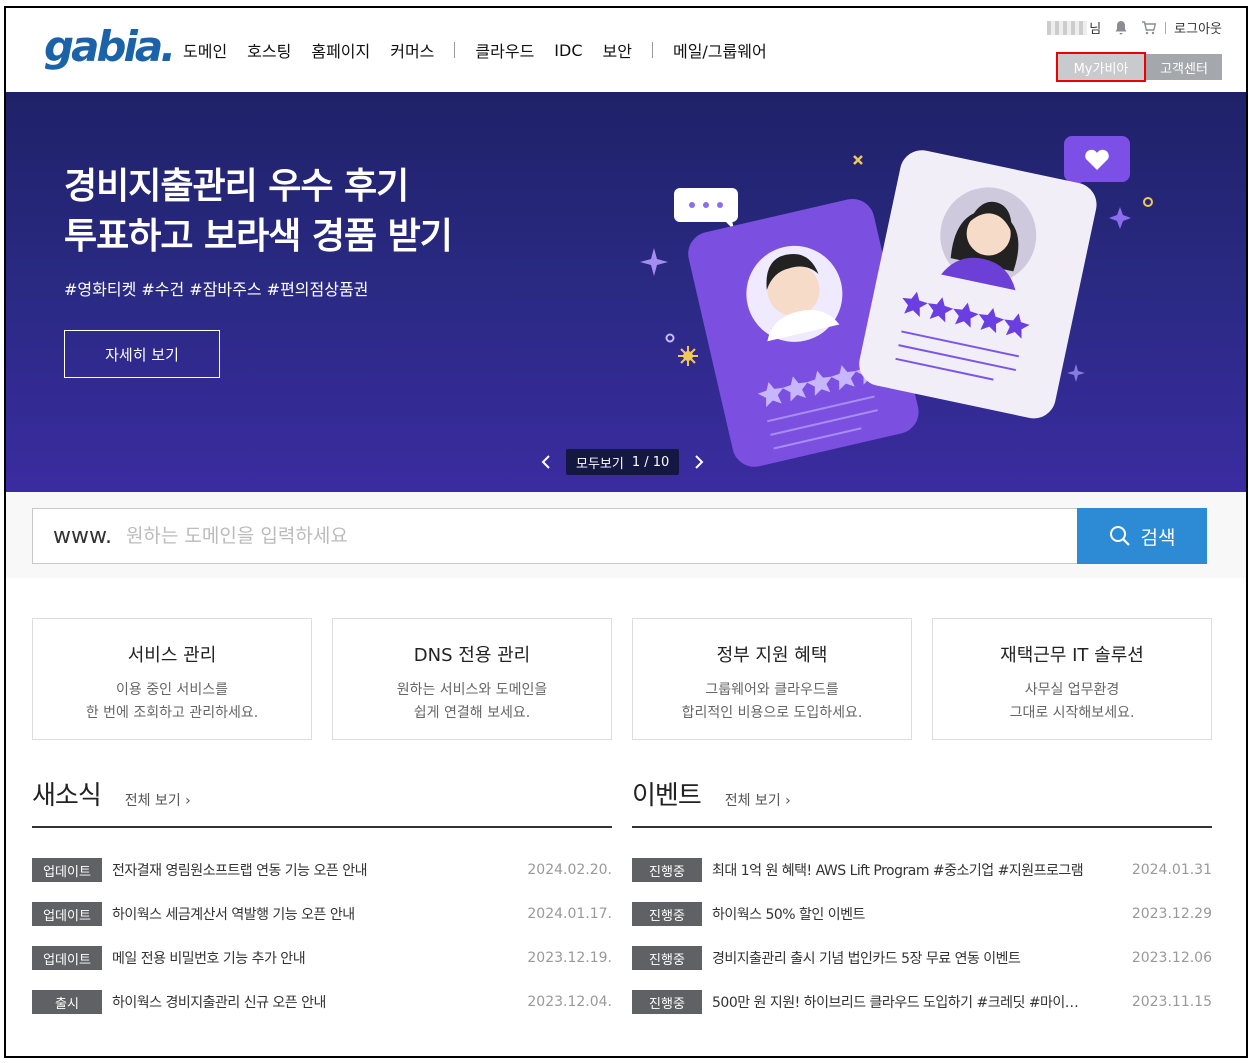 Image resolution: width=1250 pixels, height=1063 pixels. Describe the element at coordinates (313, 914) in the screenshot. I see `news-item-title: 하이웍스 세금계산서 역발행 기능 오픈 안내` at that location.